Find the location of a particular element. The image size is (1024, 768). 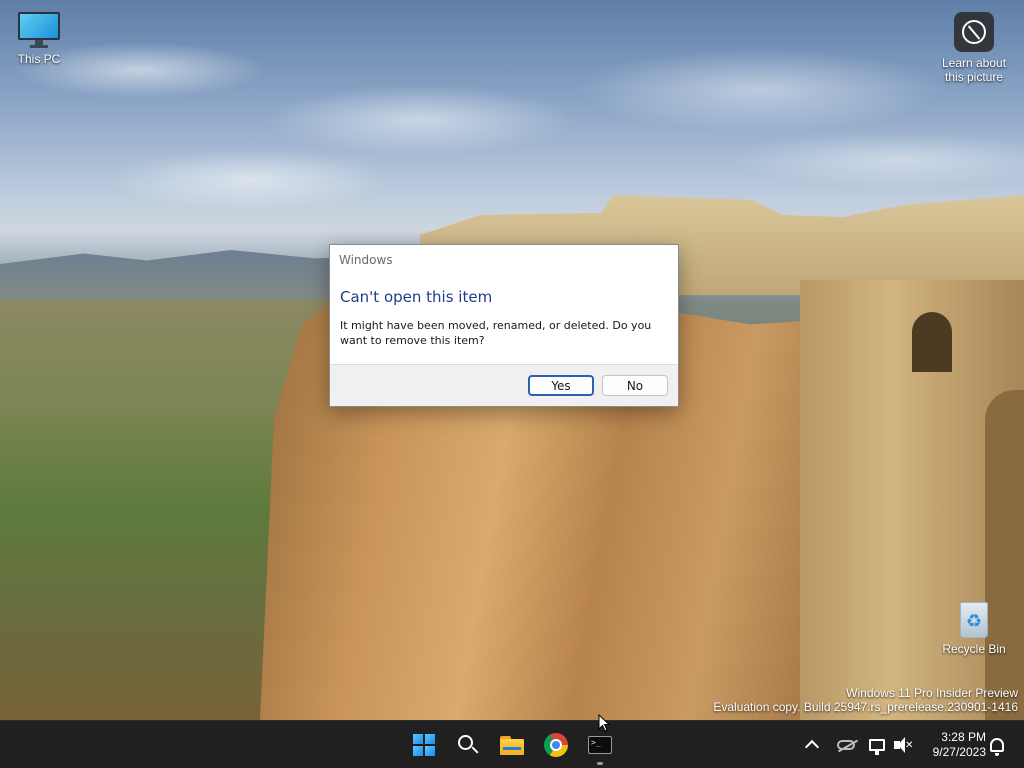

network-button is located at coordinates (877, 745).